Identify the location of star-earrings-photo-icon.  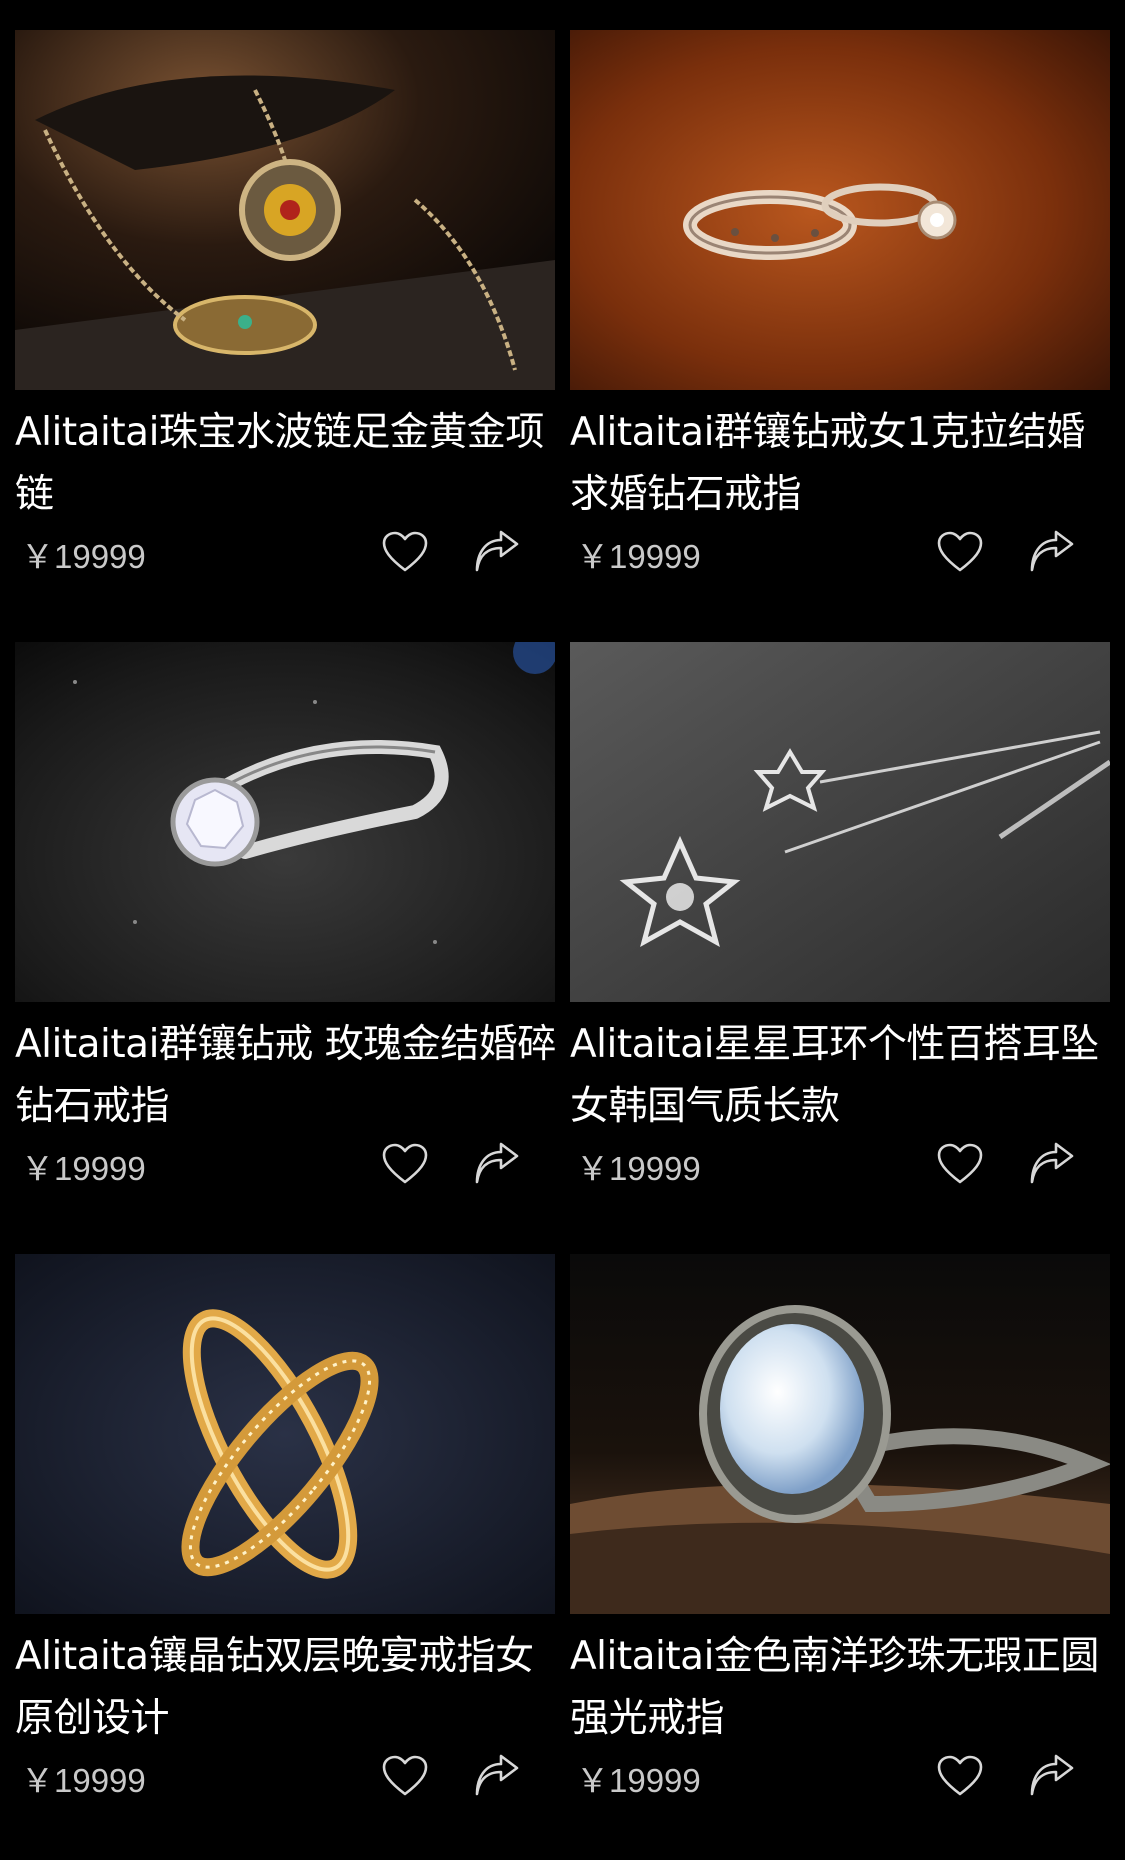
(840, 822).